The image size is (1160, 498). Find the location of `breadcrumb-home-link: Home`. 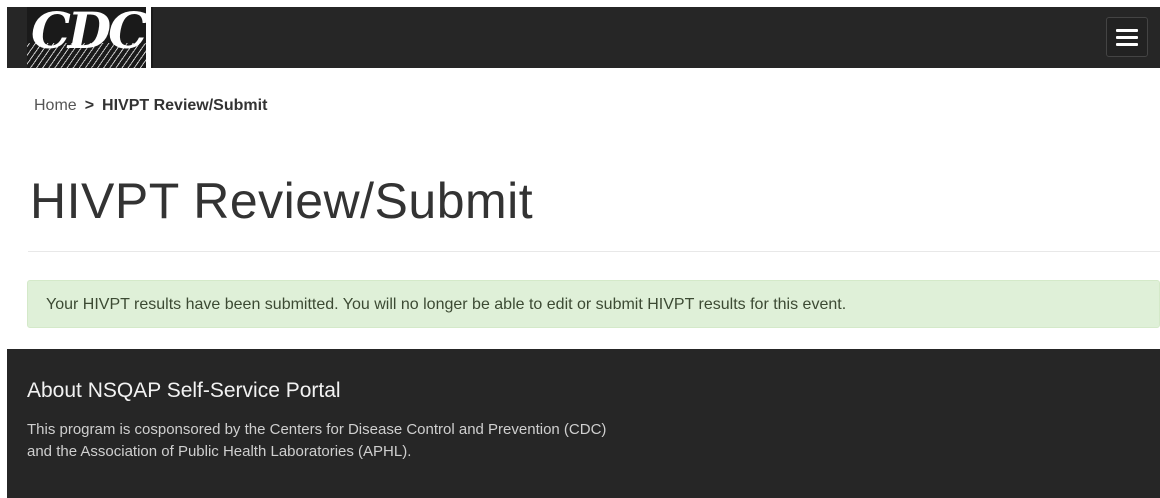

breadcrumb-home-link: Home is located at coordinates (55, 106).